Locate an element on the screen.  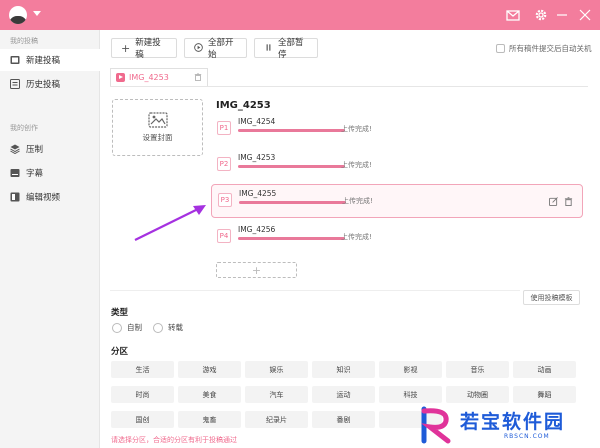
watermark-subtext: RBSCN.COM is located at coordinates (527, 436).